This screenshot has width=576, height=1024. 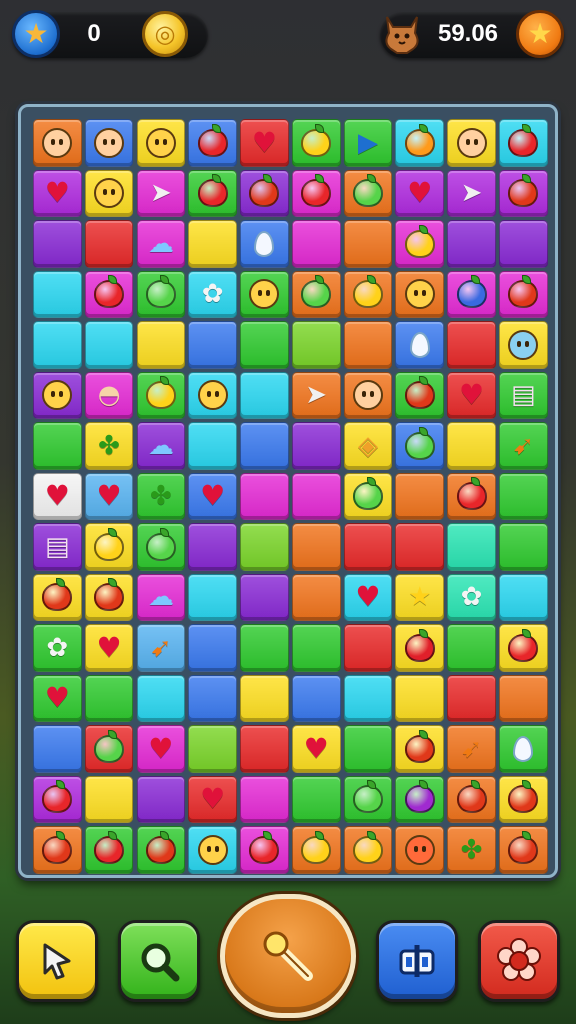 What do you see at coordinates (368, 597) in the screenshot?
I see `tile-9-6: ♥` at bounding box center [368, 597].